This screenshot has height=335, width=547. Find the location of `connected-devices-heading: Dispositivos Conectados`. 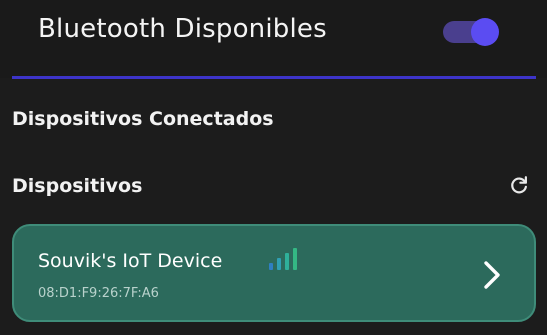

connected-devices-heading: Dispositivos Conectados is located at coordinates (143, 119).